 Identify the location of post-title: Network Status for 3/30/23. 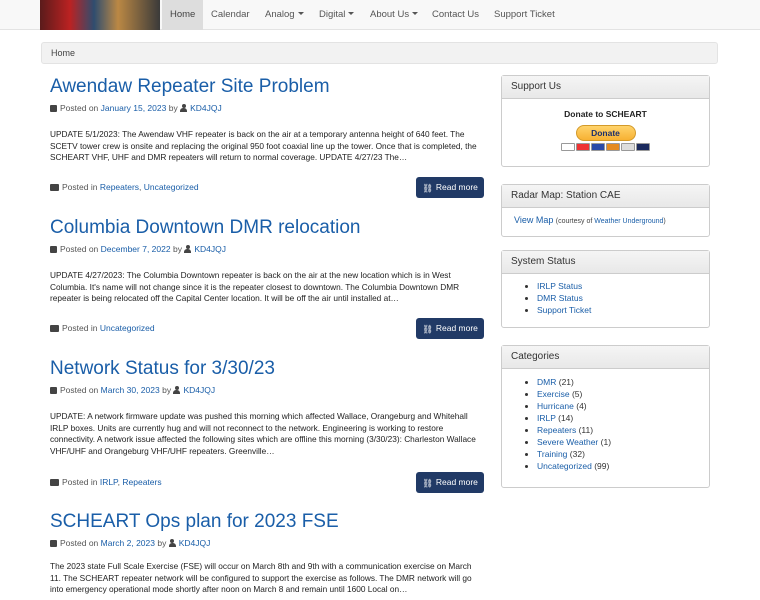
(162, 368).